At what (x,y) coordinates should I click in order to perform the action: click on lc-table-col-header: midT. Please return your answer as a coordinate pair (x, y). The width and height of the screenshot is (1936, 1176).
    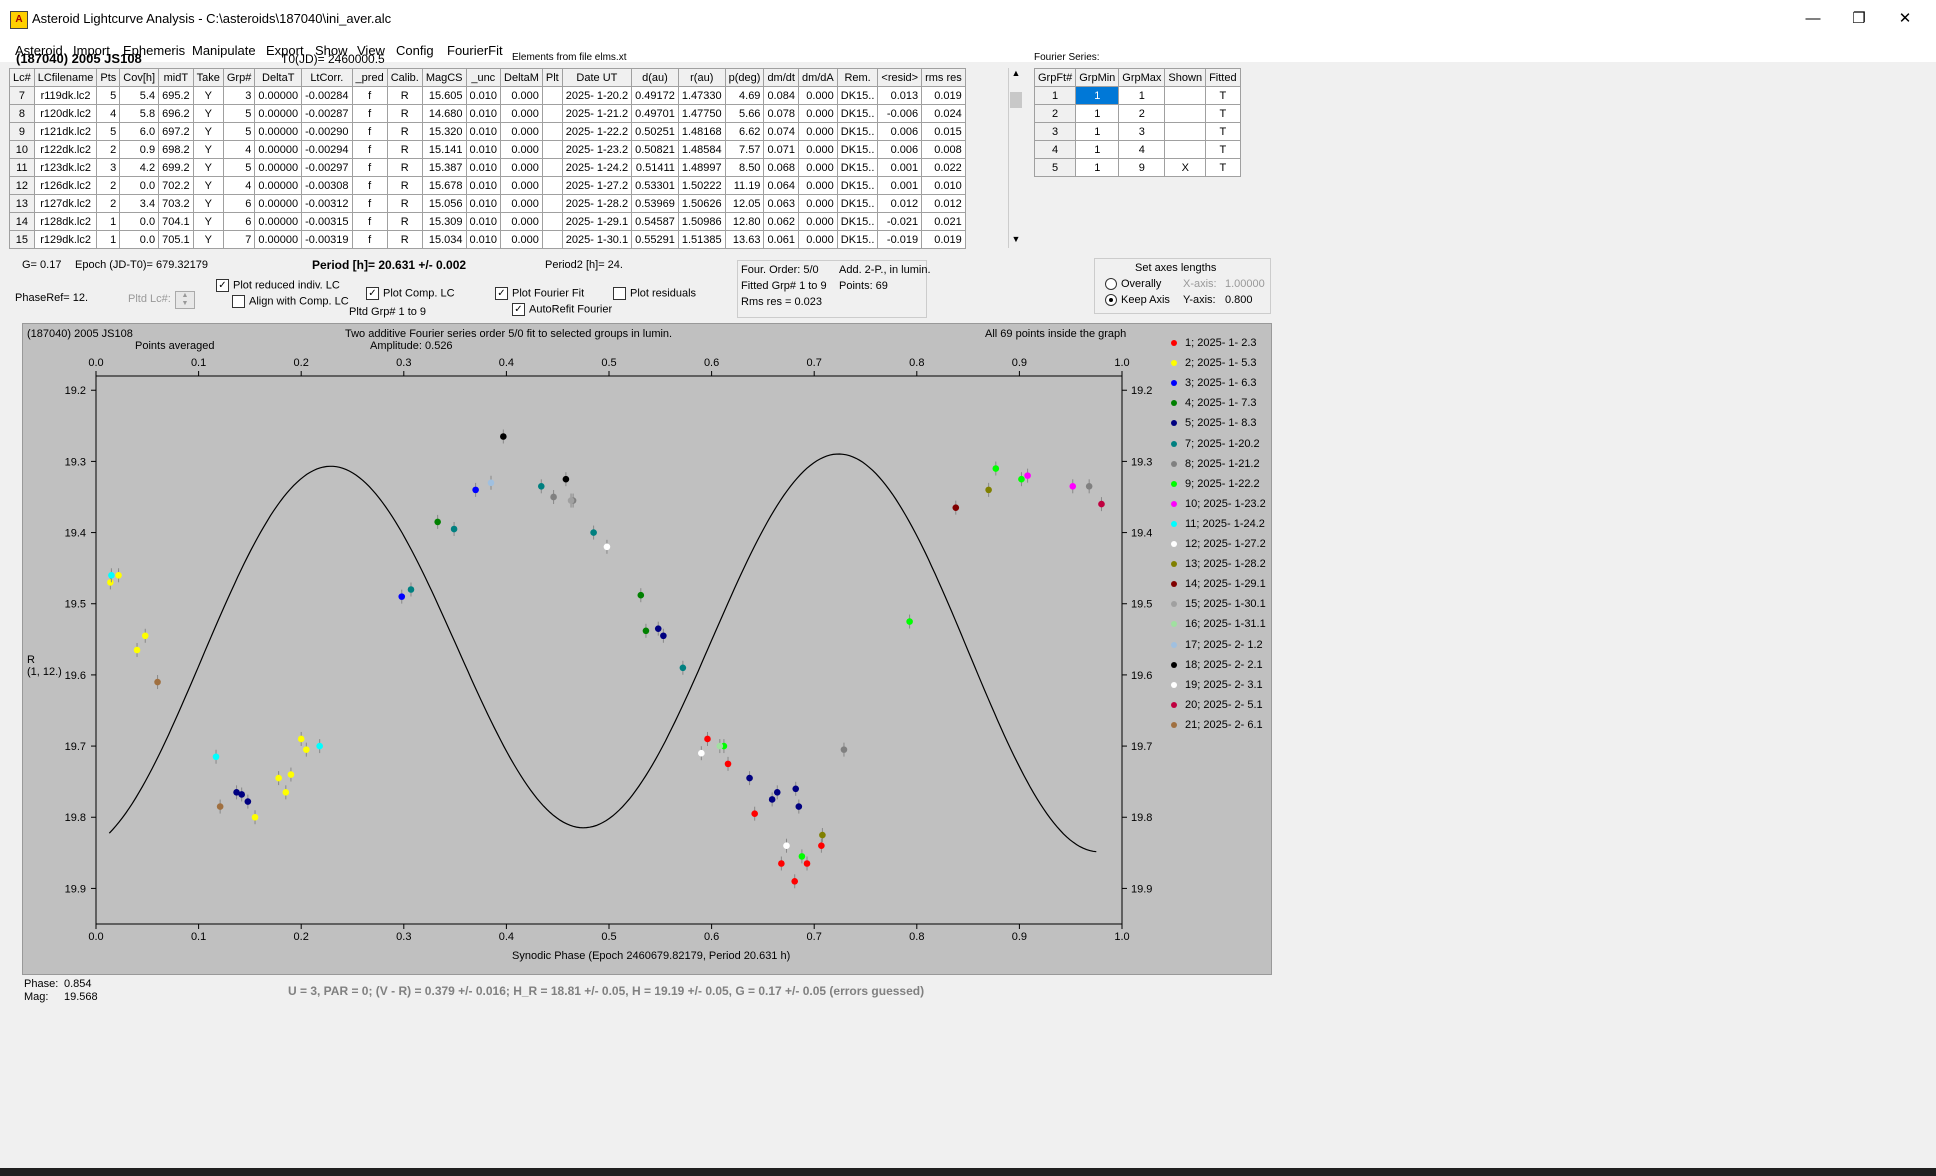
    Looking at the image, I should click on (176, 77).